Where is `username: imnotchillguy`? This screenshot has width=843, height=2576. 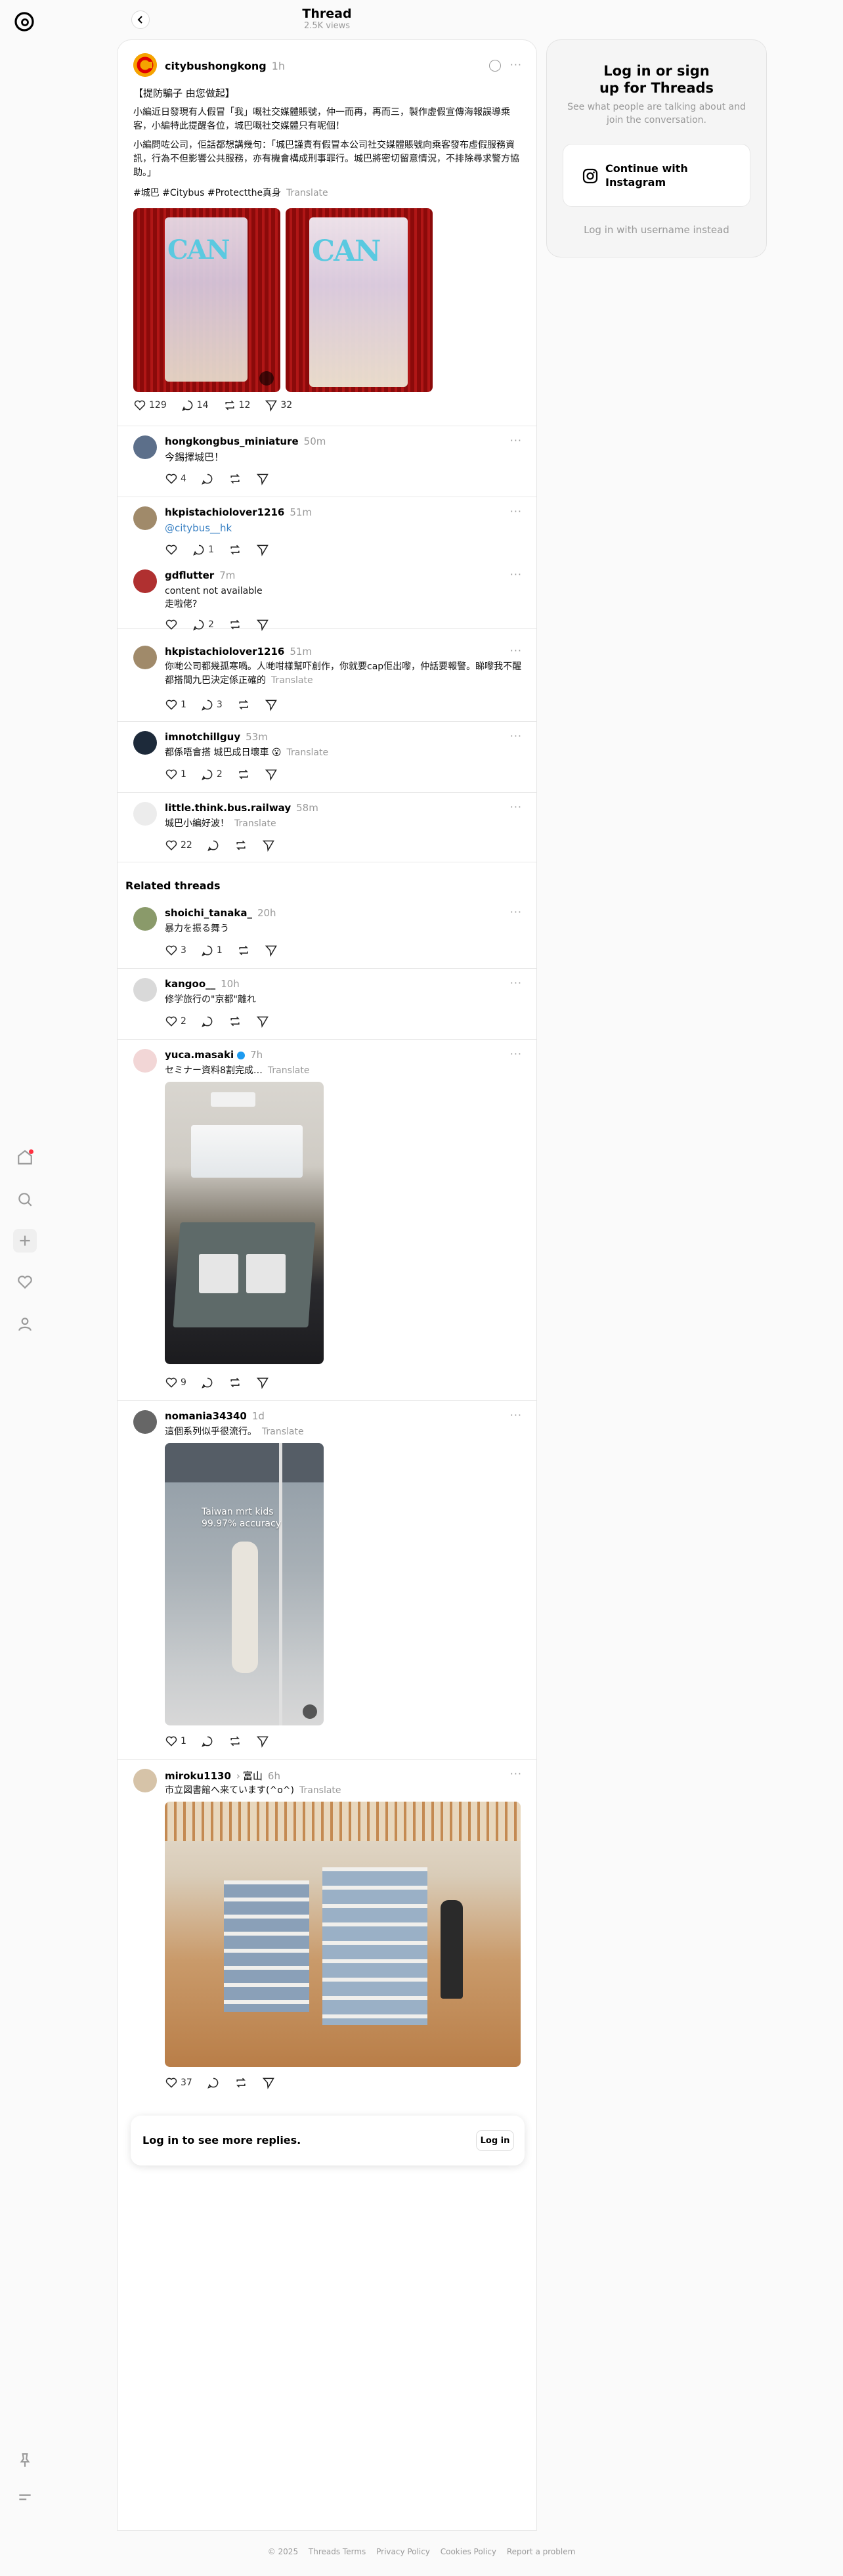 username: imnotchillguy is located at coordinates (202, 737).